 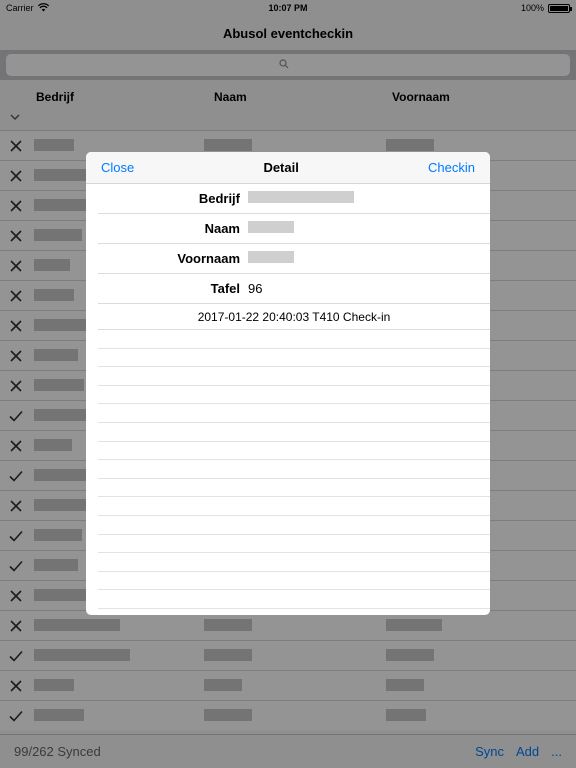 I want to click on modal-title: Detail, so click(x=281, y=167).